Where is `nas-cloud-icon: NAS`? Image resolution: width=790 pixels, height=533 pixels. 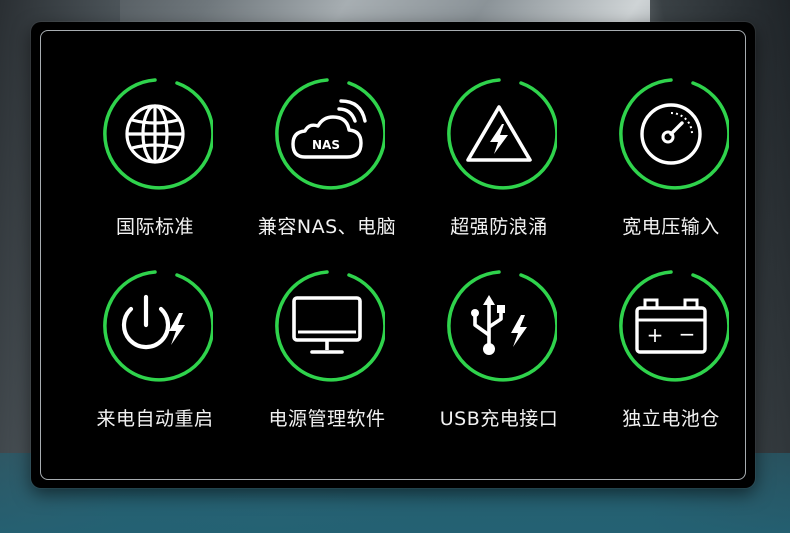 nas-cloud-icon: NAS is located at coordinates (327, 134).